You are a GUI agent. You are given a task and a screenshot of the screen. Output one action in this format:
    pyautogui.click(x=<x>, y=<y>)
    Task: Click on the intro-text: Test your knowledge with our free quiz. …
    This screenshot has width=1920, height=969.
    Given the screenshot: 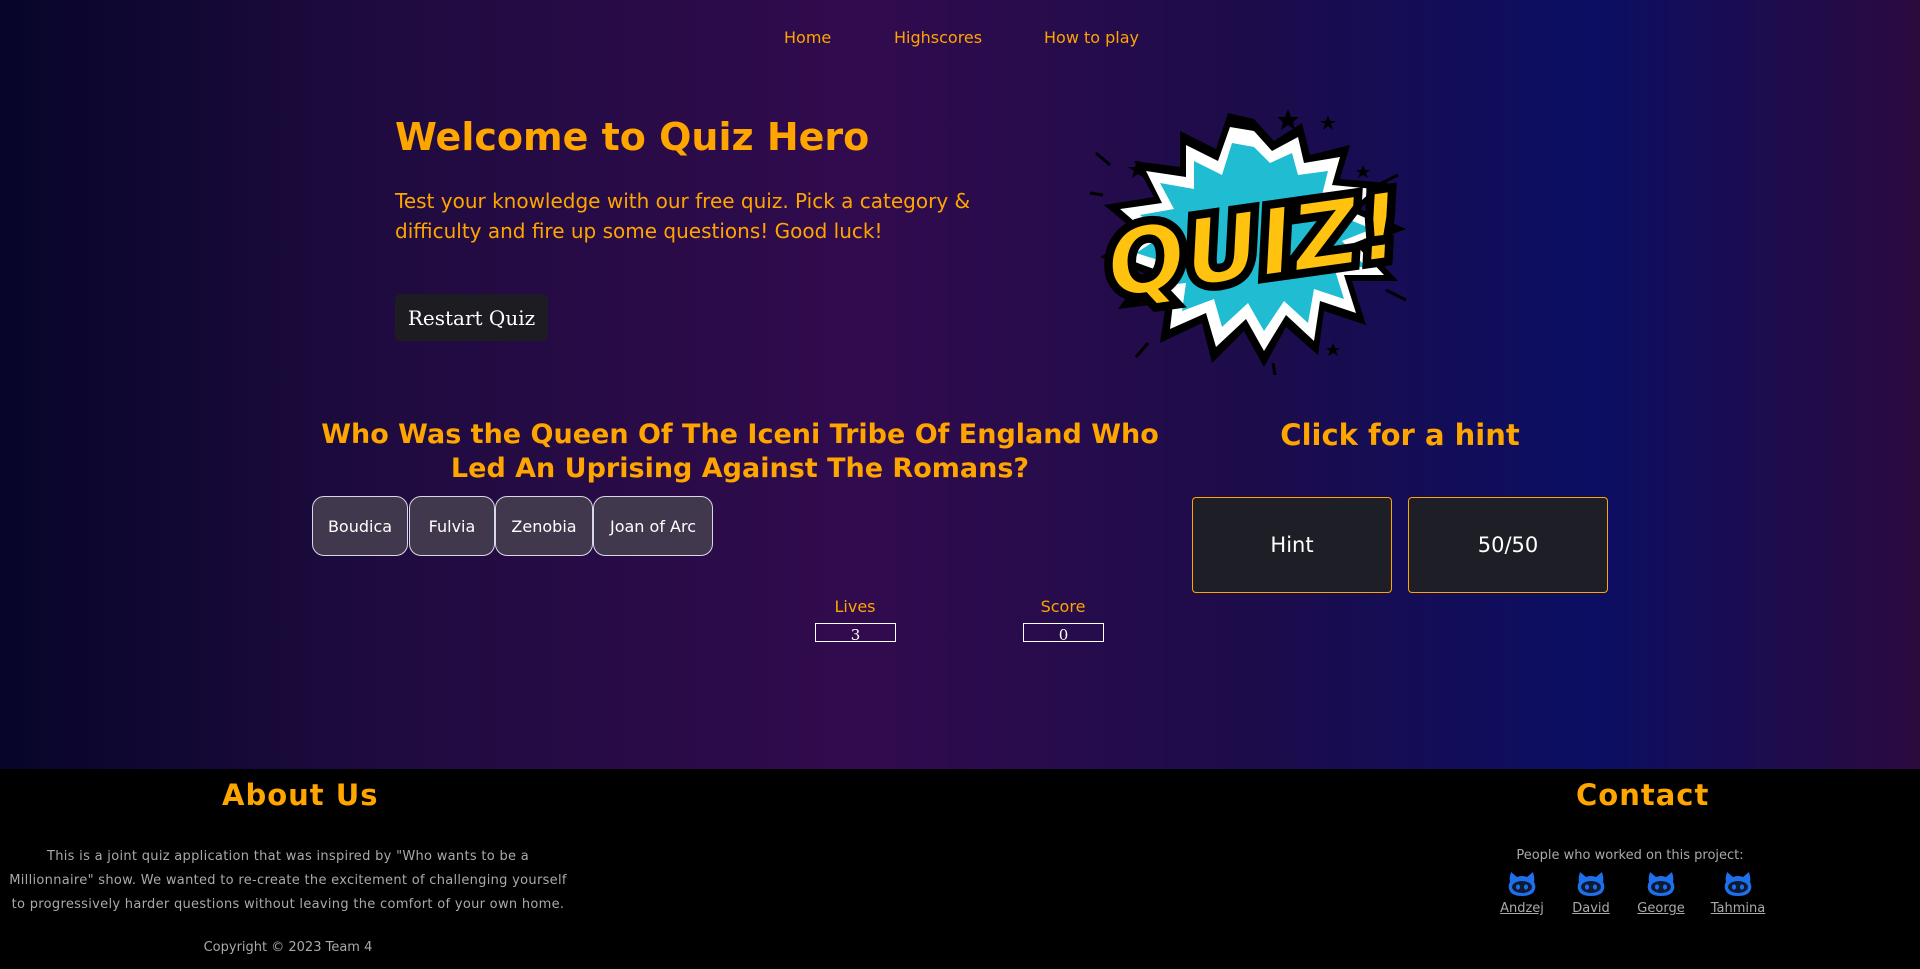 What is the action you would take?
    pyautogui.click(x=683, y=216)
    